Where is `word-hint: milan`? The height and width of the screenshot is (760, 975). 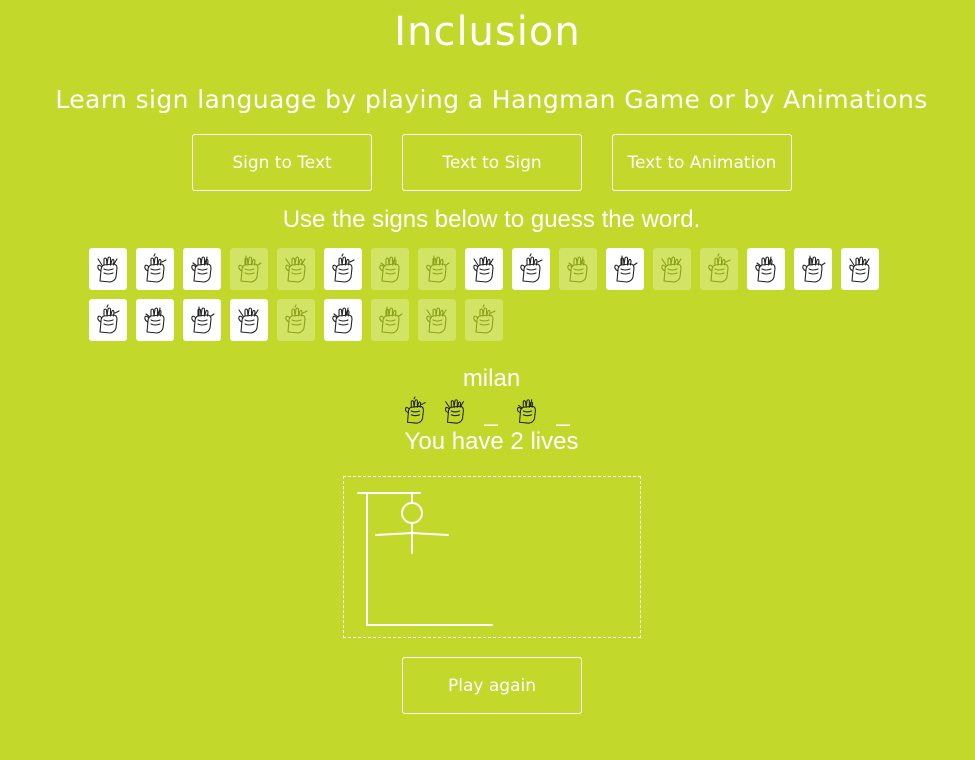
word-hint: milan is located at coordinates (491, 378).